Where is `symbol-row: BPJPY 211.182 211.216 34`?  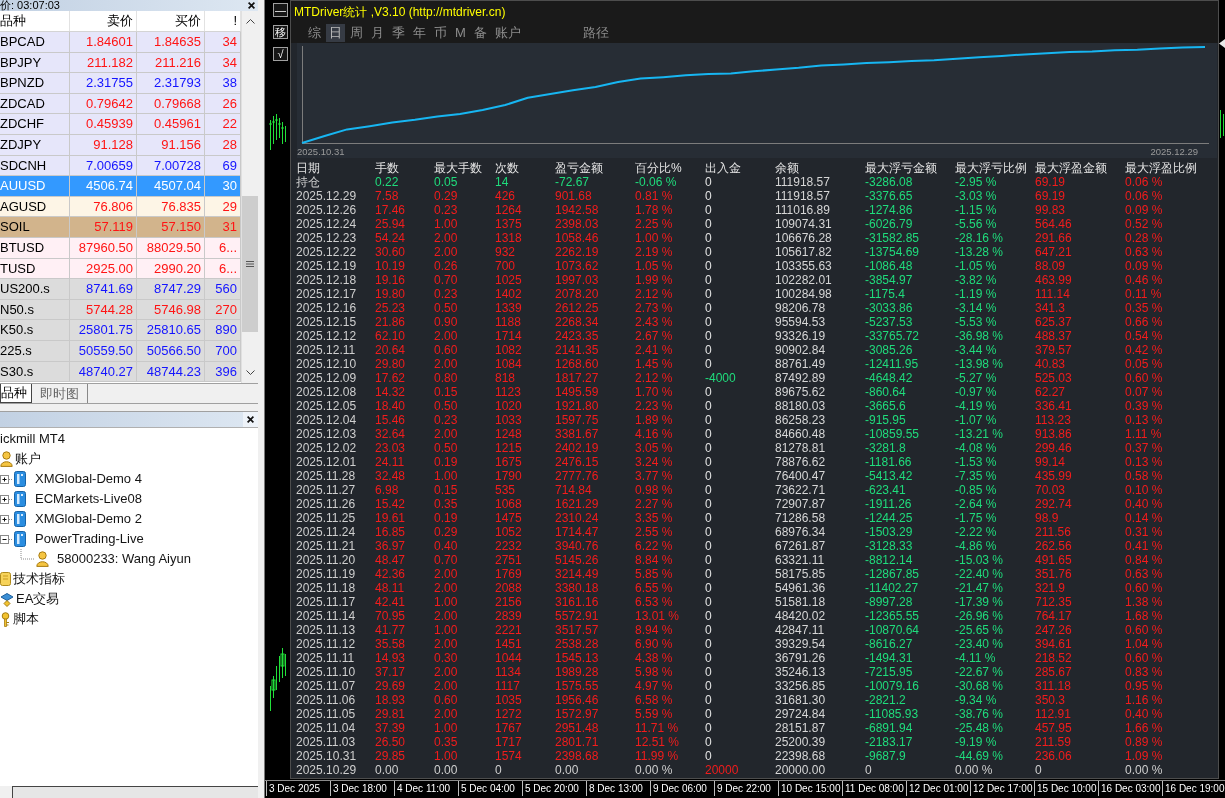
symbol-row: BPJPY 211.182 211.216 34 is located at coordinates (120, 63).